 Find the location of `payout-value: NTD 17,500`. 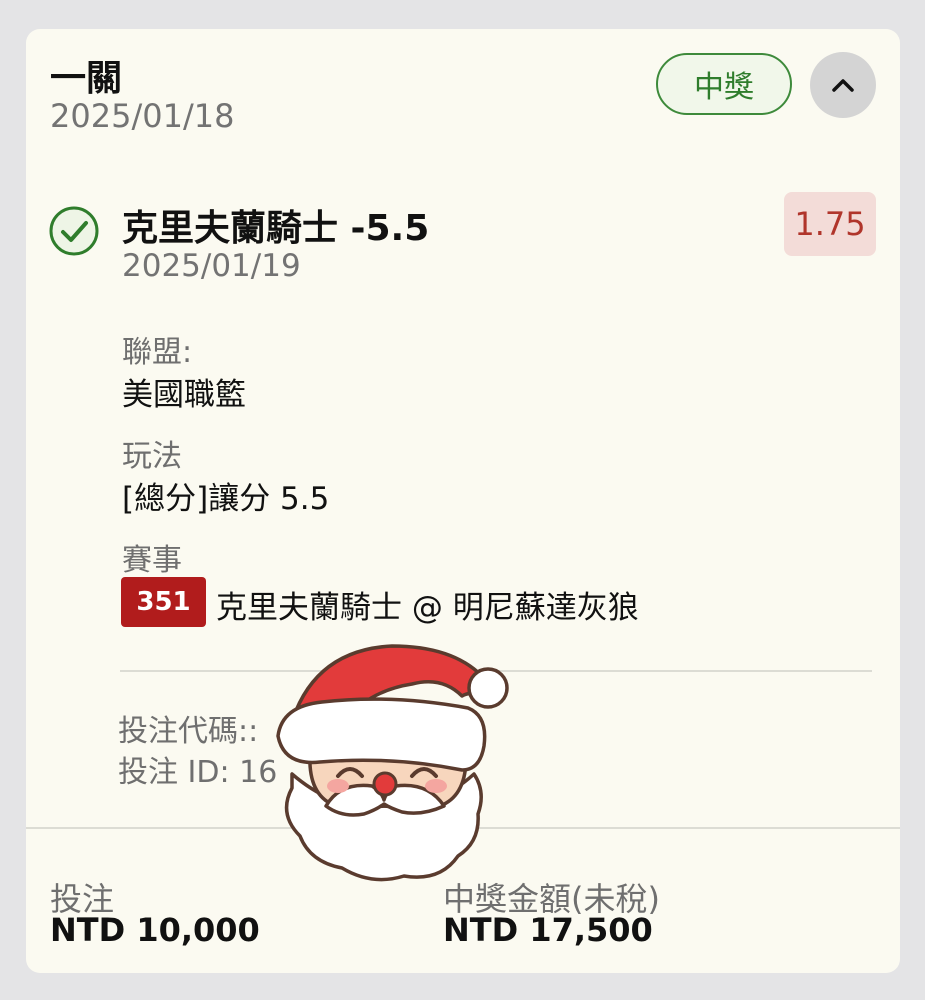

payout-value: NTD 17,500 is located at coordinates (548, 930).